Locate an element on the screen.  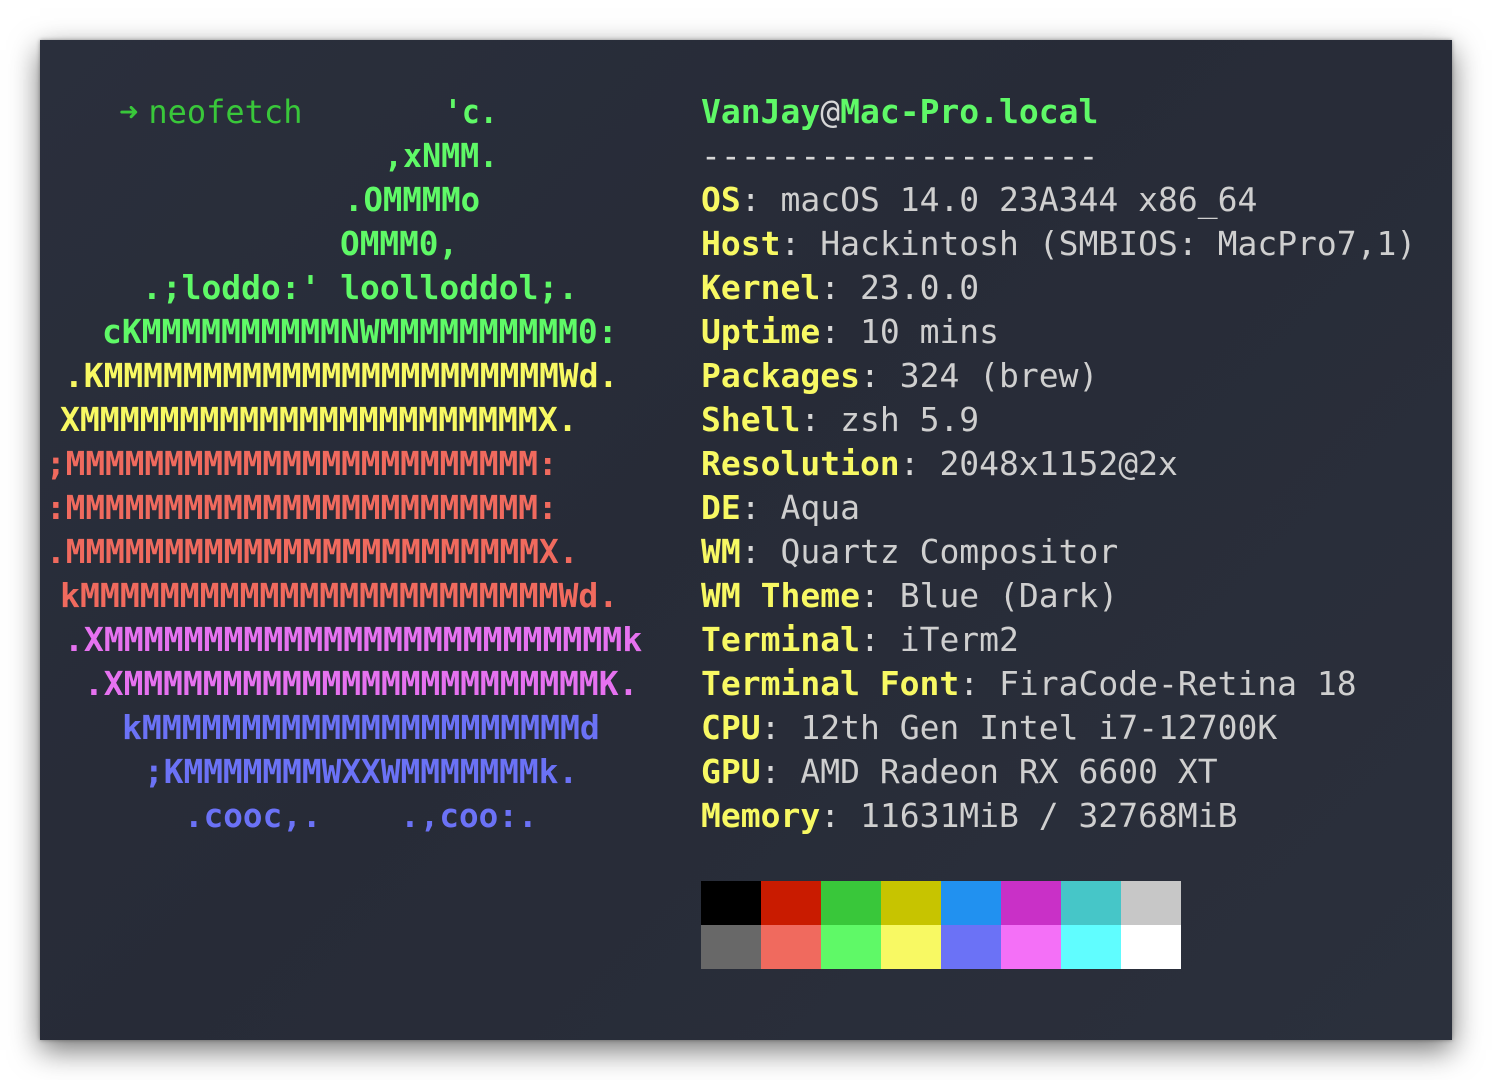
info-row: Resolution: 2048x1152@2x is located at coordinates (939, 464).